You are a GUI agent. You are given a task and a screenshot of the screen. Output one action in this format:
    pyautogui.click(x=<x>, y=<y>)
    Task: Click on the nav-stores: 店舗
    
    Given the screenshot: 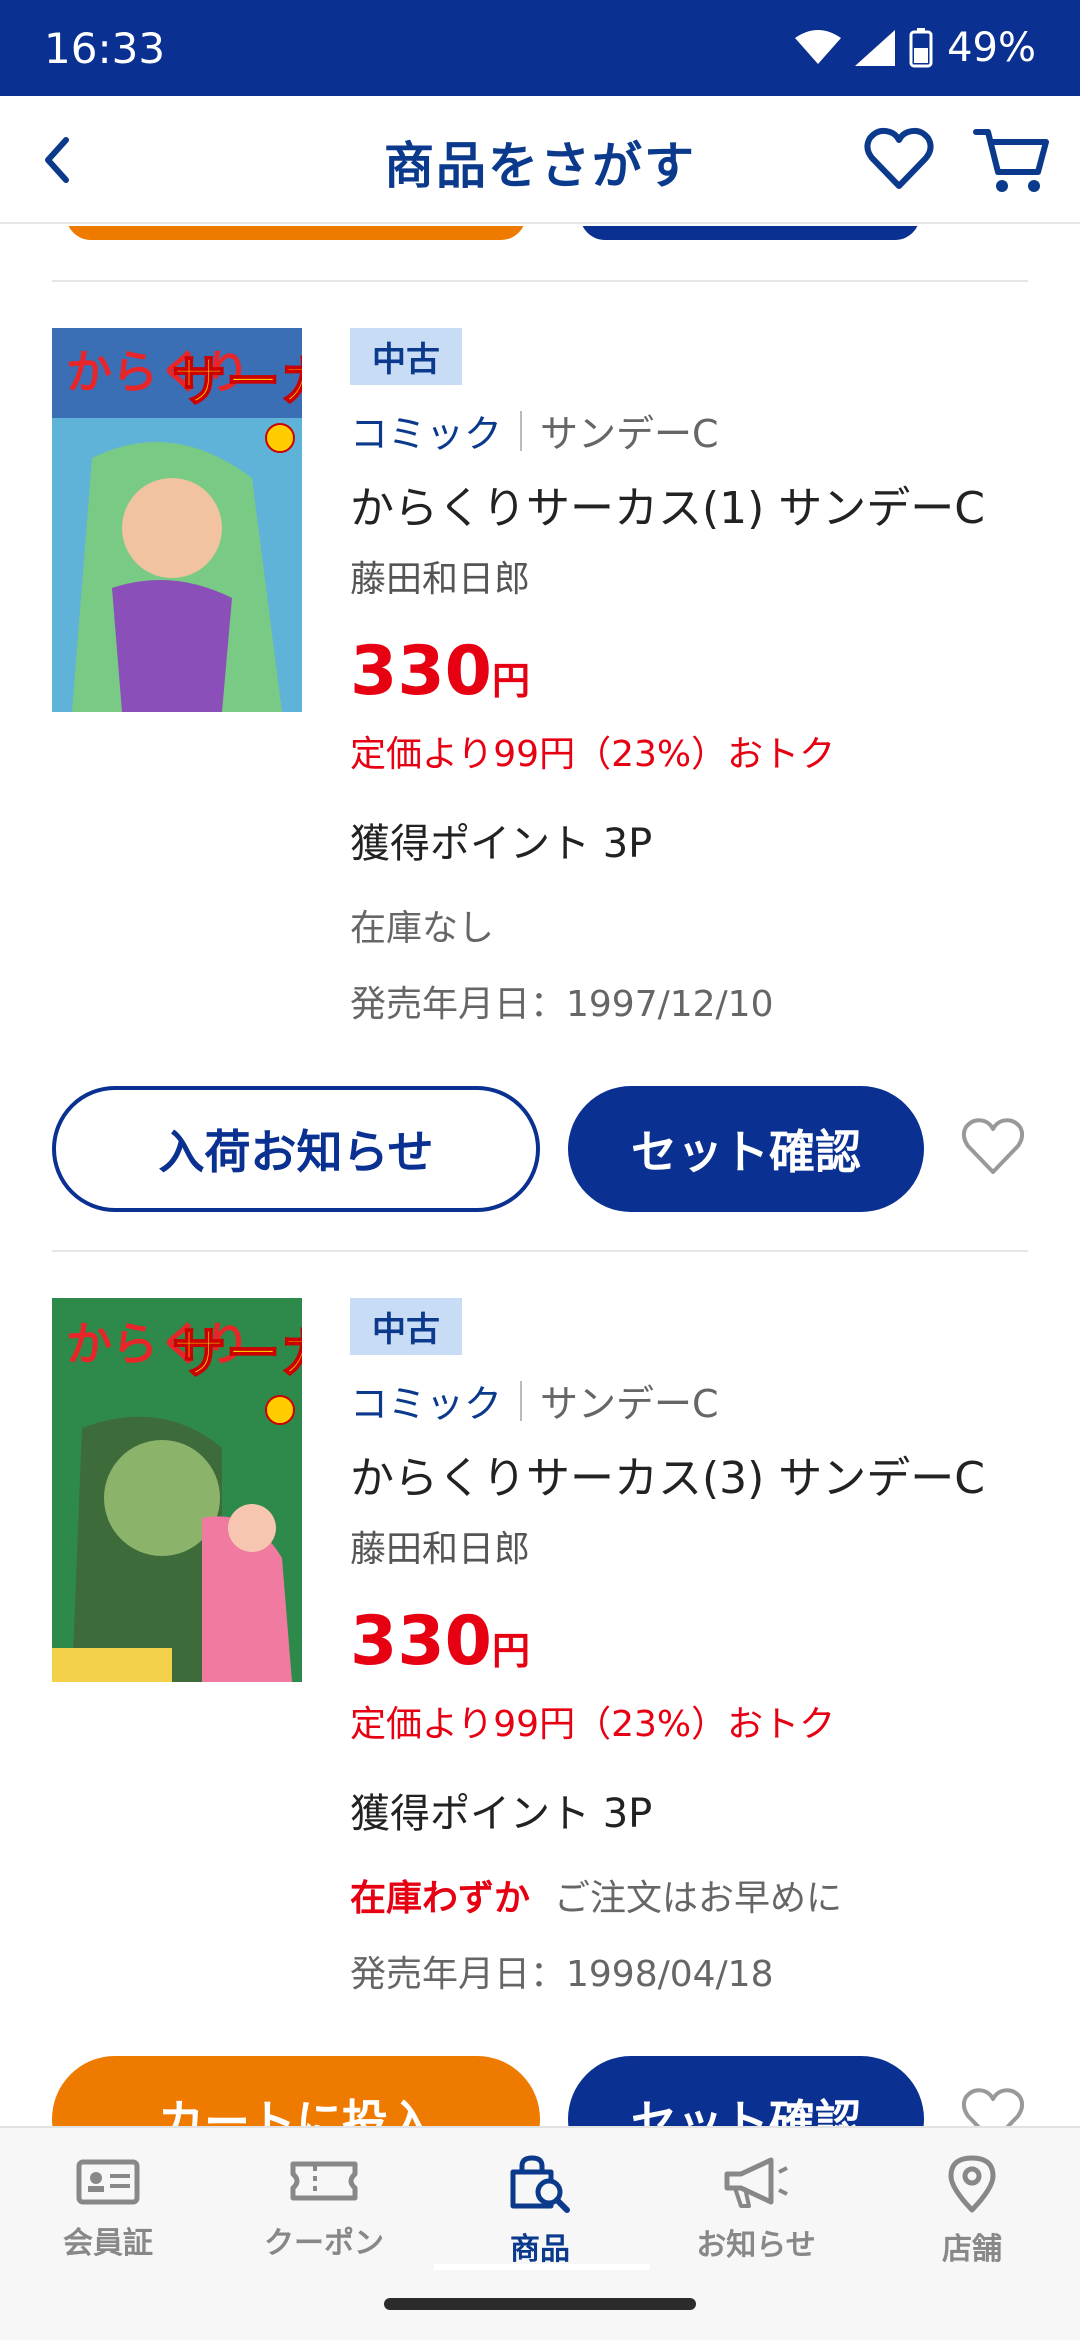 What is the action you would take?
    pyautogui.click(x=972, y=2211)
    